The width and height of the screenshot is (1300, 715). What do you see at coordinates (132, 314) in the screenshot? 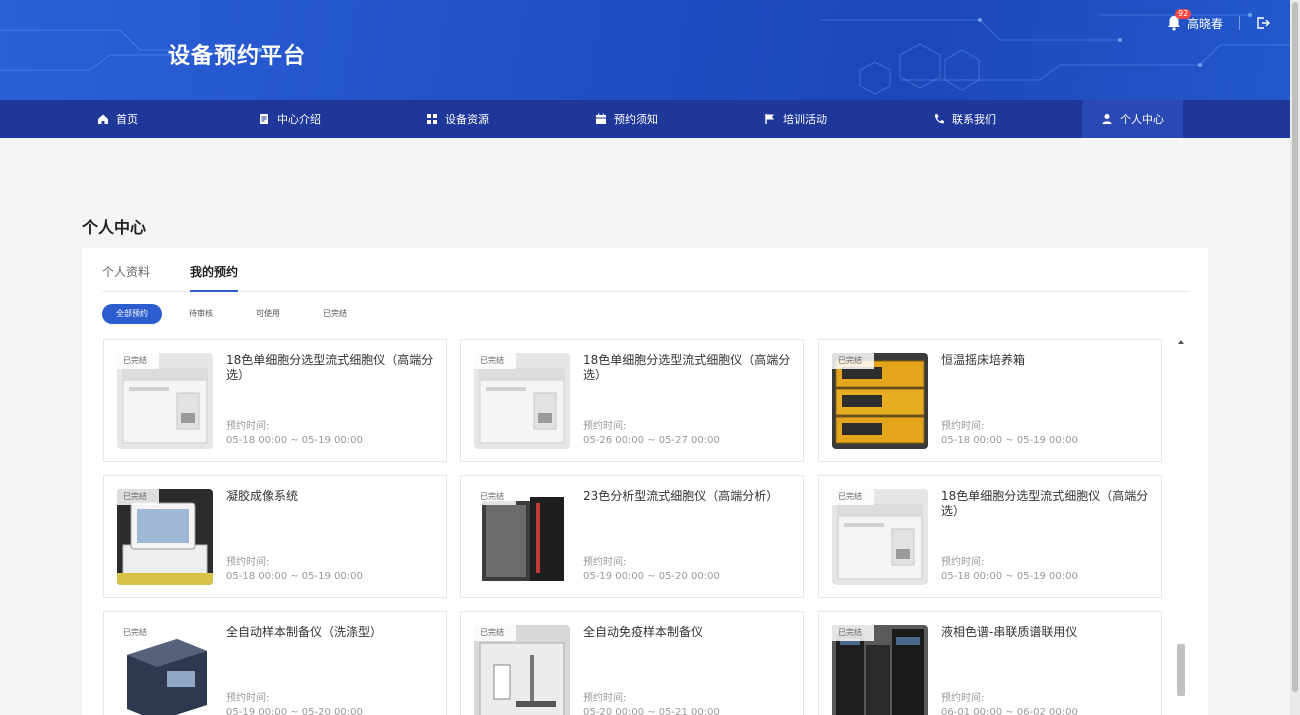
I see `filter-all: 全部预约` at bounding box center [132, 314].